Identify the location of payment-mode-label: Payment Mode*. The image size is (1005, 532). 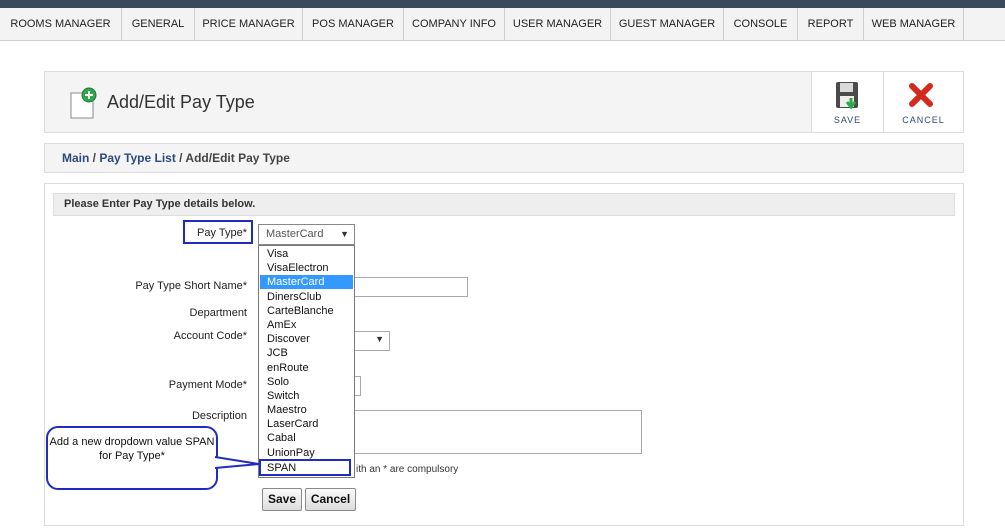
(207, 385).